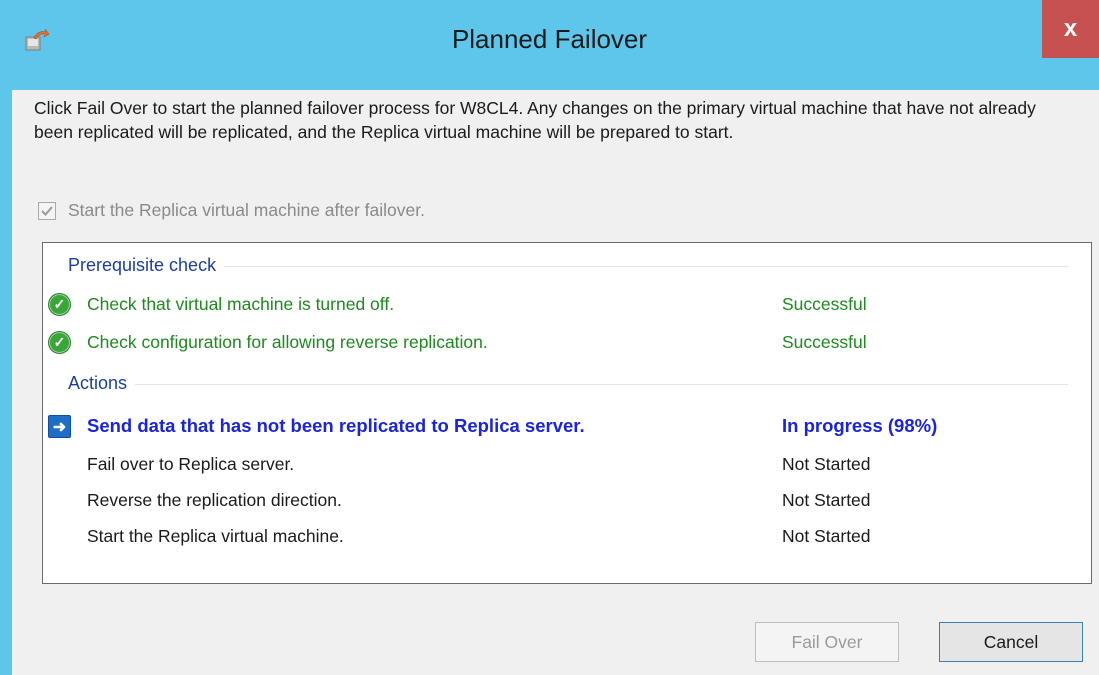 The image size is (1099, 675). Describe the element at coordinates (142, 265) in the screenshot. I see `prerequisite-heading-label: Prerequisite check` at that location.